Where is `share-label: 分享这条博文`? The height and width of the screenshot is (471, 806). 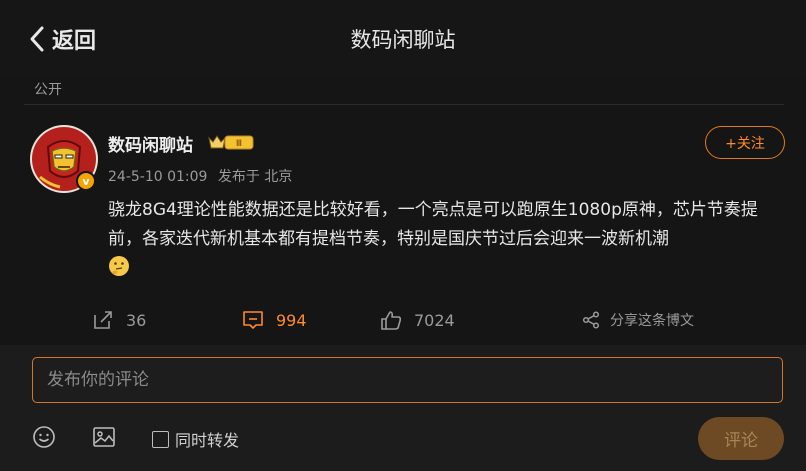 share-label: 分享这条博文 is located at coordinates (652, 321).